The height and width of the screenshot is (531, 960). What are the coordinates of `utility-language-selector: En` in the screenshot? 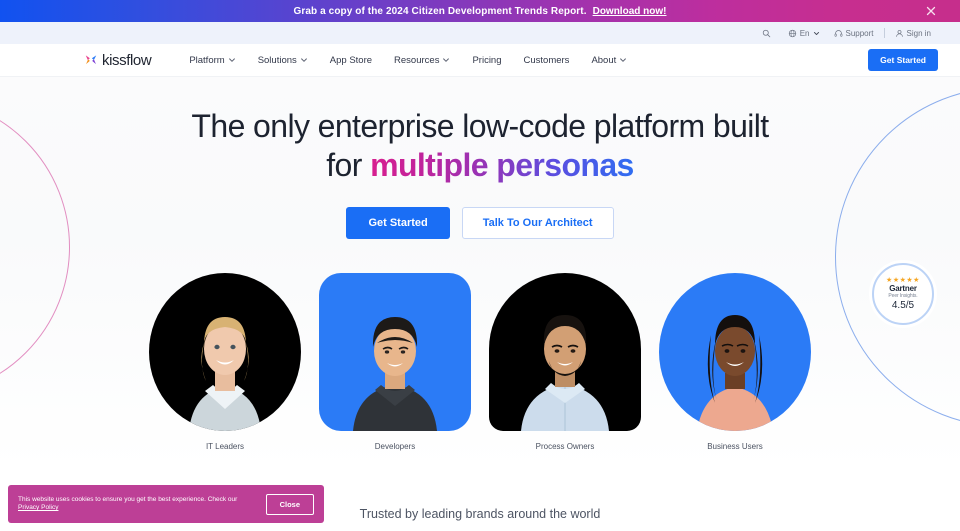 It's located at (804, 33).